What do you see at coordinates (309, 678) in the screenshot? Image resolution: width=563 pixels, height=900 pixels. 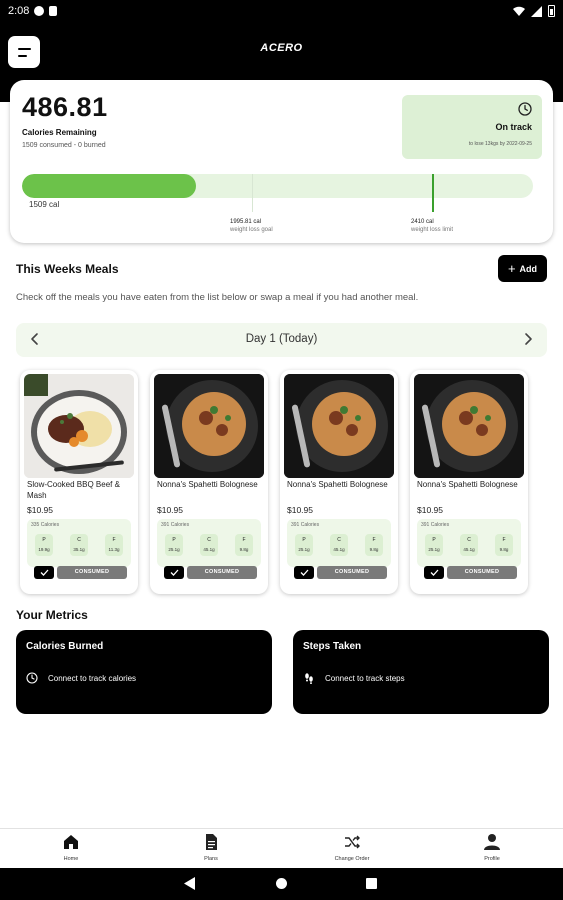 I see `footprints-icon` at bounding box center [309, 678].